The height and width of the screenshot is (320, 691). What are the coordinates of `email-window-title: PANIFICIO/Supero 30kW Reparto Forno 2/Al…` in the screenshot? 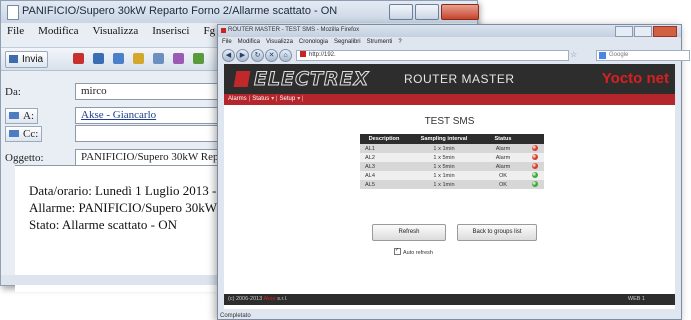 It's located at (180, 11).